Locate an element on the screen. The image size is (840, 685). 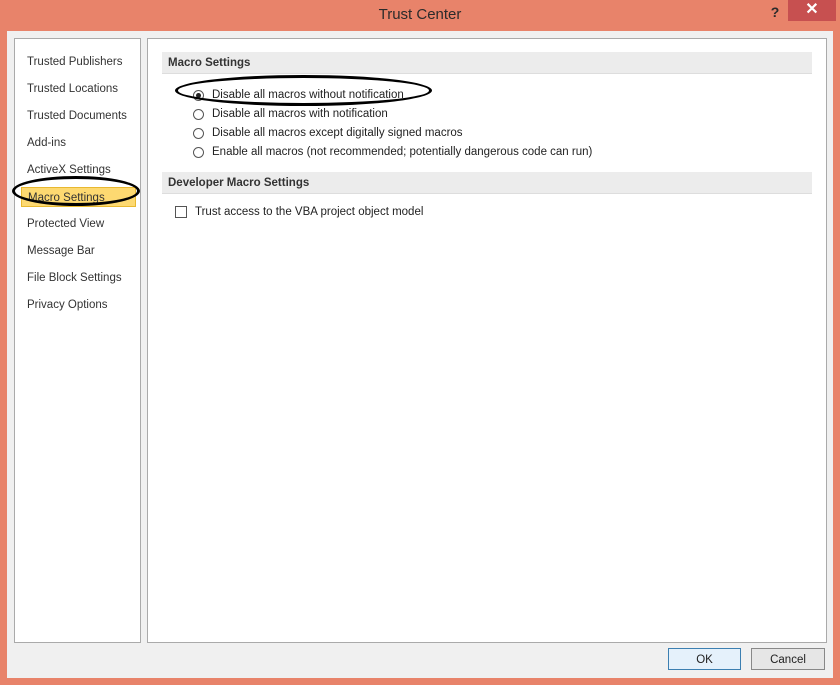
radio-disable-with-notification: Disable all macros with notification is located at coordinates (290, 114).